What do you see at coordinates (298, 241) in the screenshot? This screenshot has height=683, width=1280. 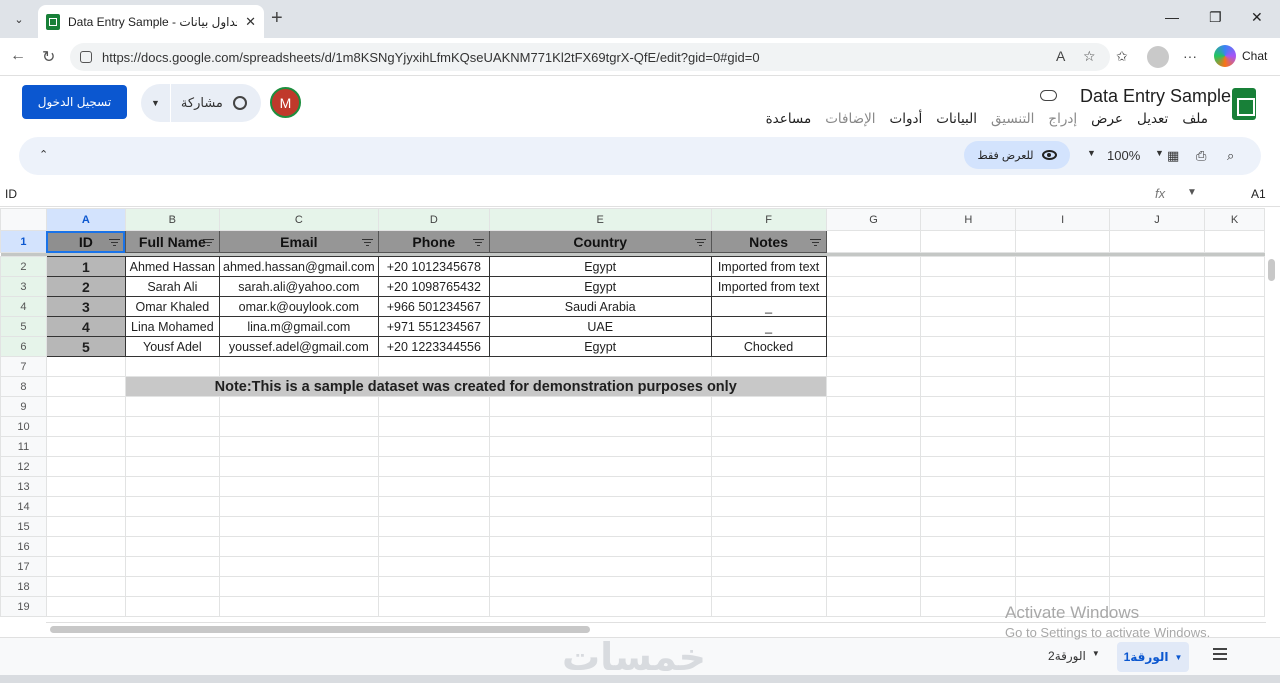 I see `header-cell-email: Email` at bounding box center [298, 241].